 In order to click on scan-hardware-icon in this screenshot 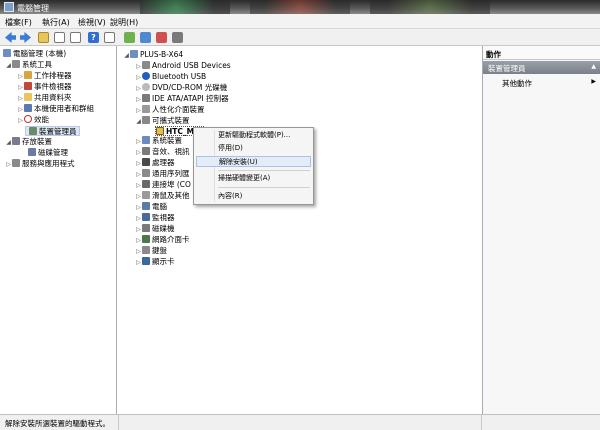, I will do `click(129, 37)`.